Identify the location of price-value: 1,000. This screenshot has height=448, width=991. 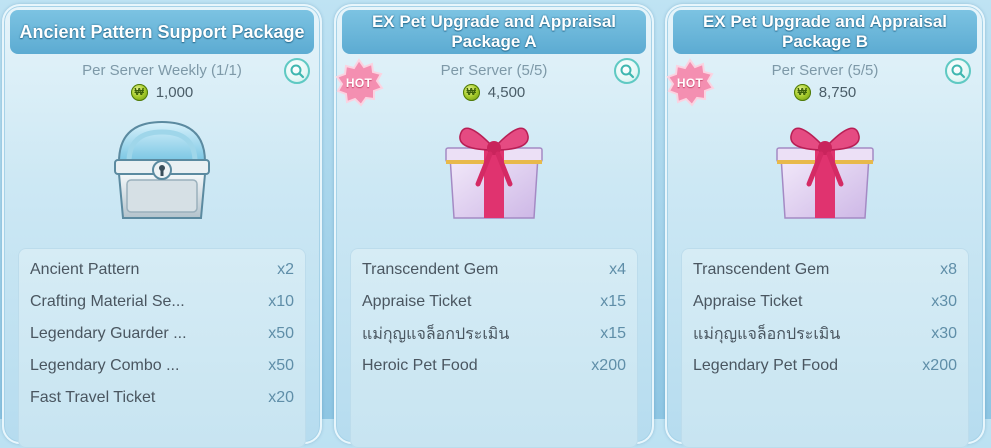
(174, 92).